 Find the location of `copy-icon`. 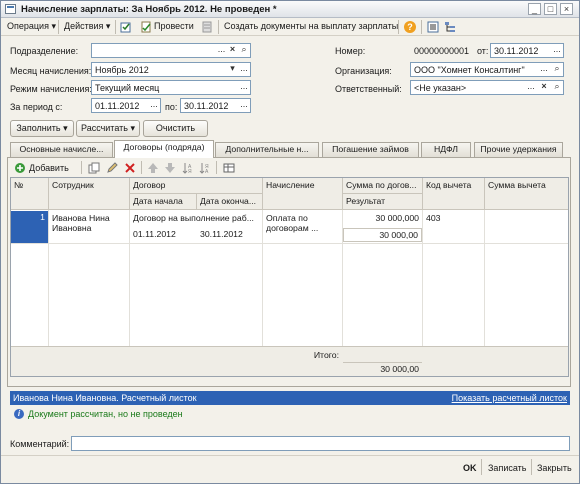

copy-icon is located at coordinates (94, 168).